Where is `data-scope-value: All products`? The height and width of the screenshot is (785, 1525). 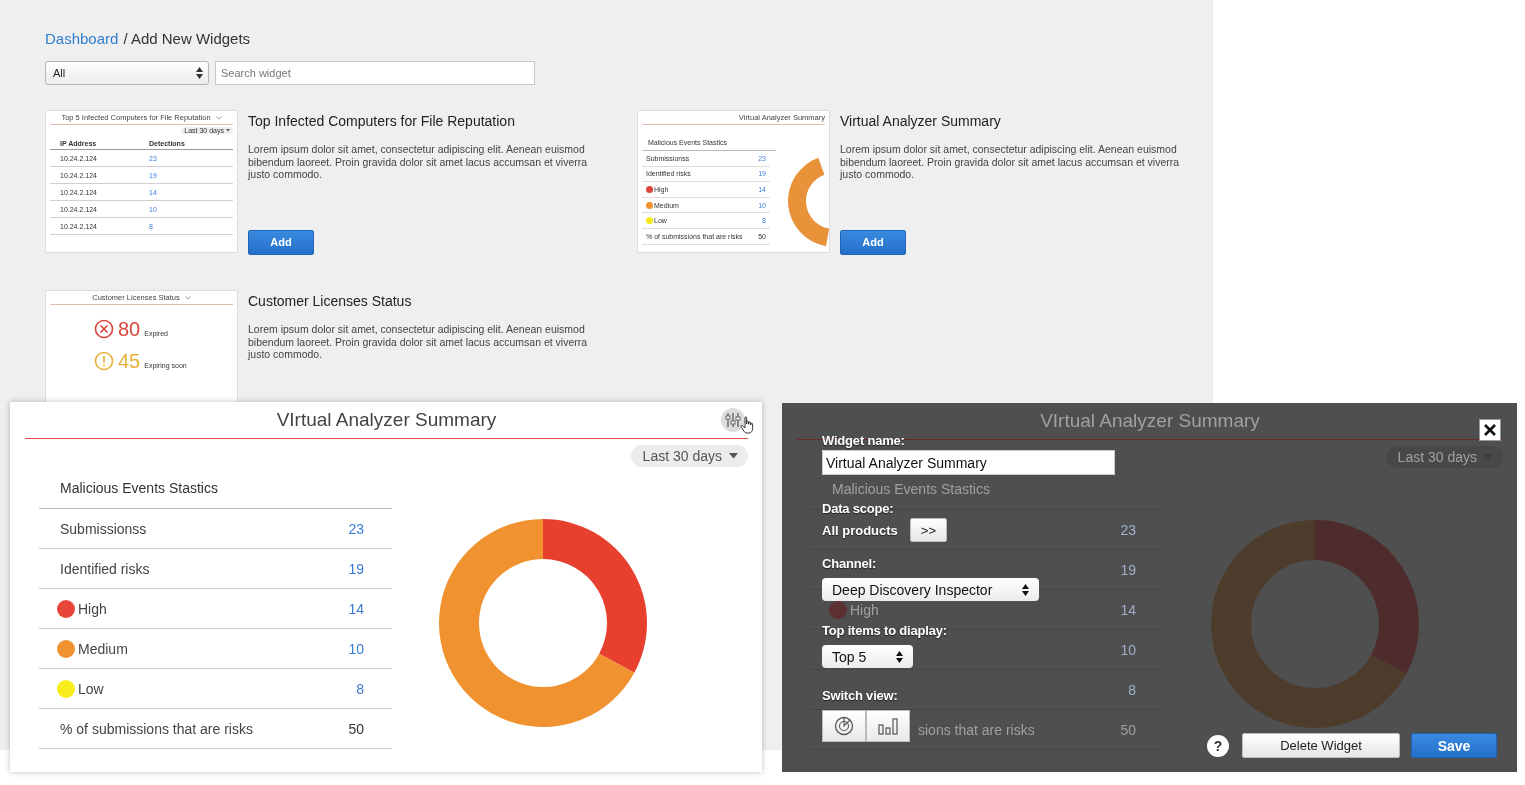 data-scope-value: All products is located at coordinates (860, 530).